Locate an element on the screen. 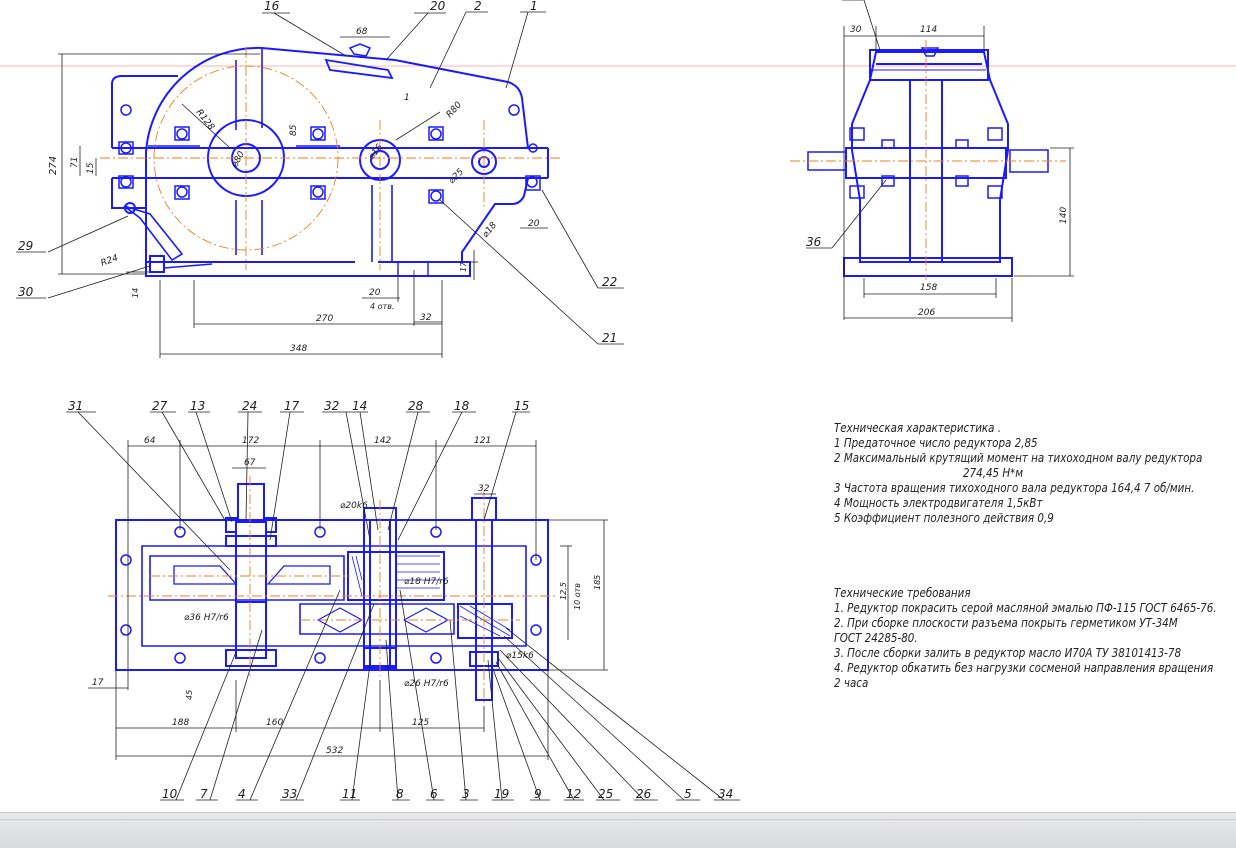  callout-12: 12 is located at coordinates (573, 794).